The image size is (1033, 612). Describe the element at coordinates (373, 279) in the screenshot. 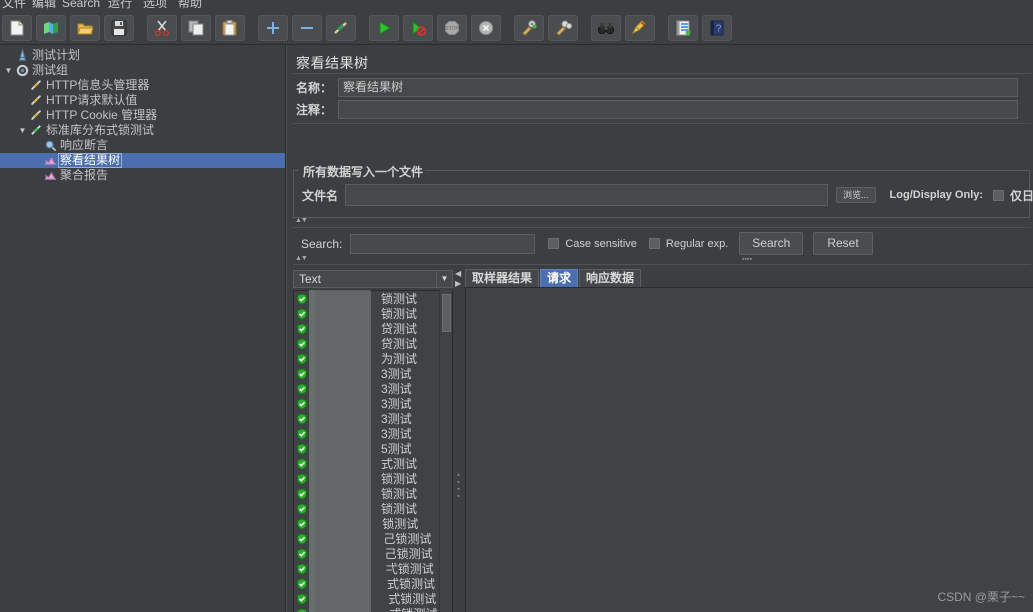

I see `renderer-select: Text ▼` at that location.